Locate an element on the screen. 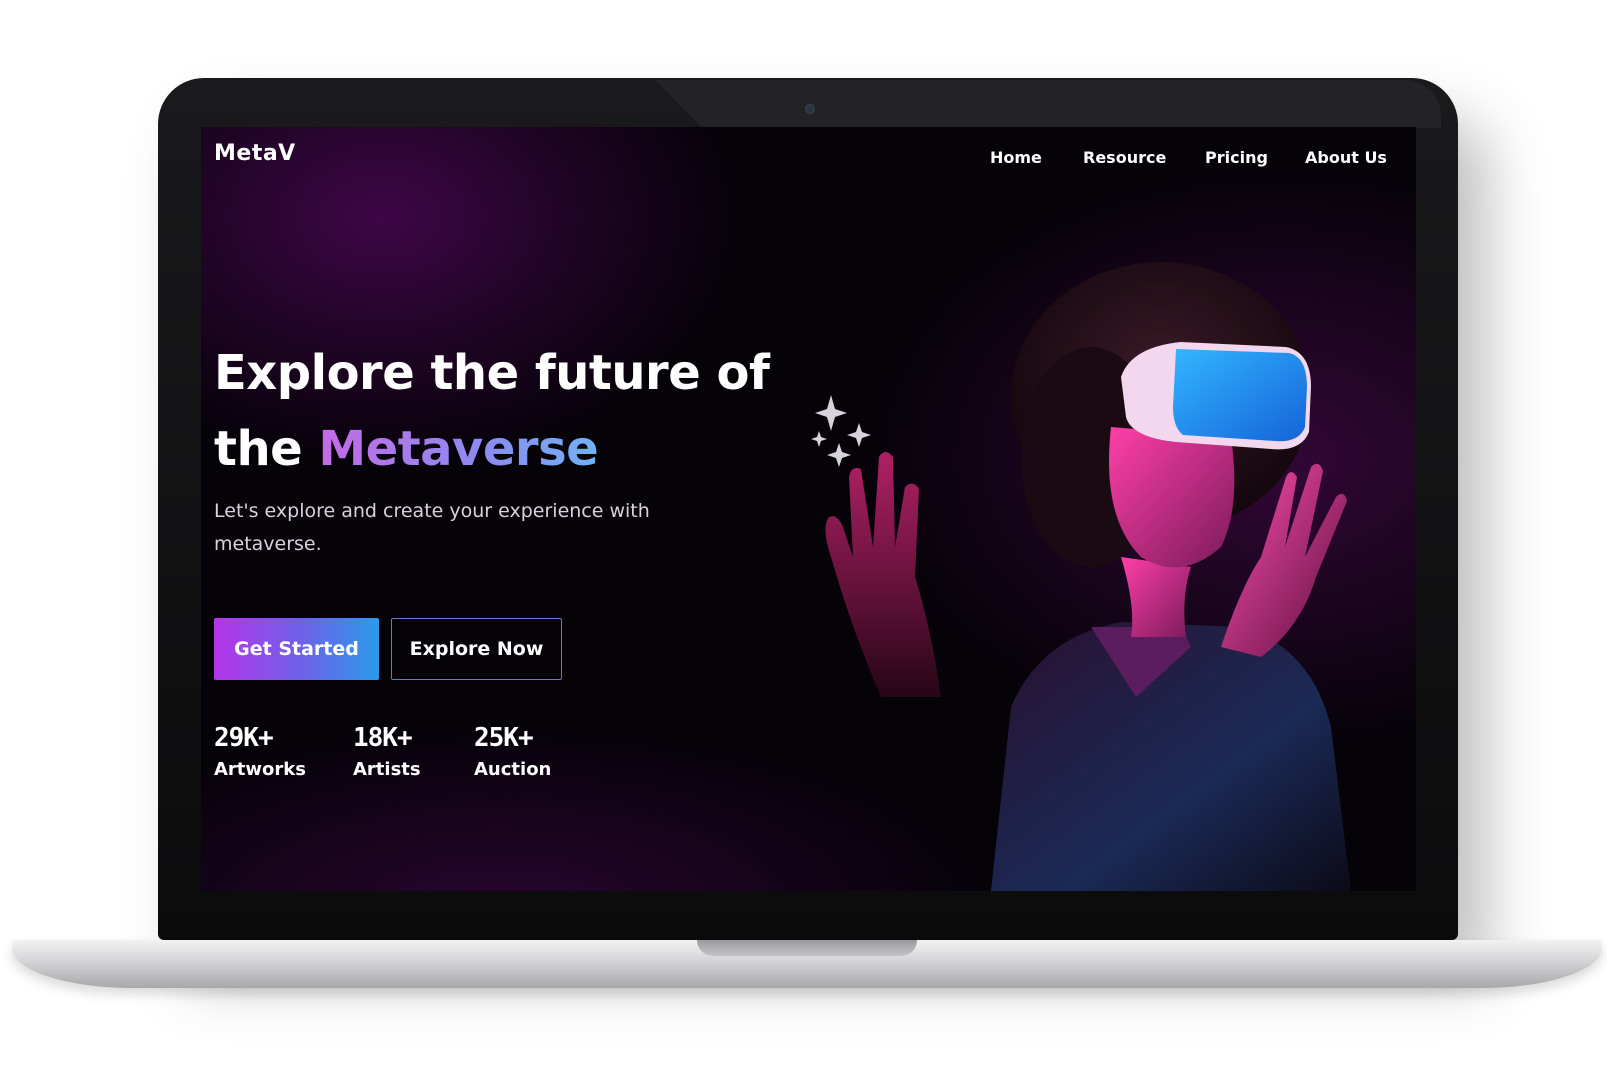 This screenshot has height=1080, width=1607. stat-value: 25K+ is located at coordinates (504, 738).